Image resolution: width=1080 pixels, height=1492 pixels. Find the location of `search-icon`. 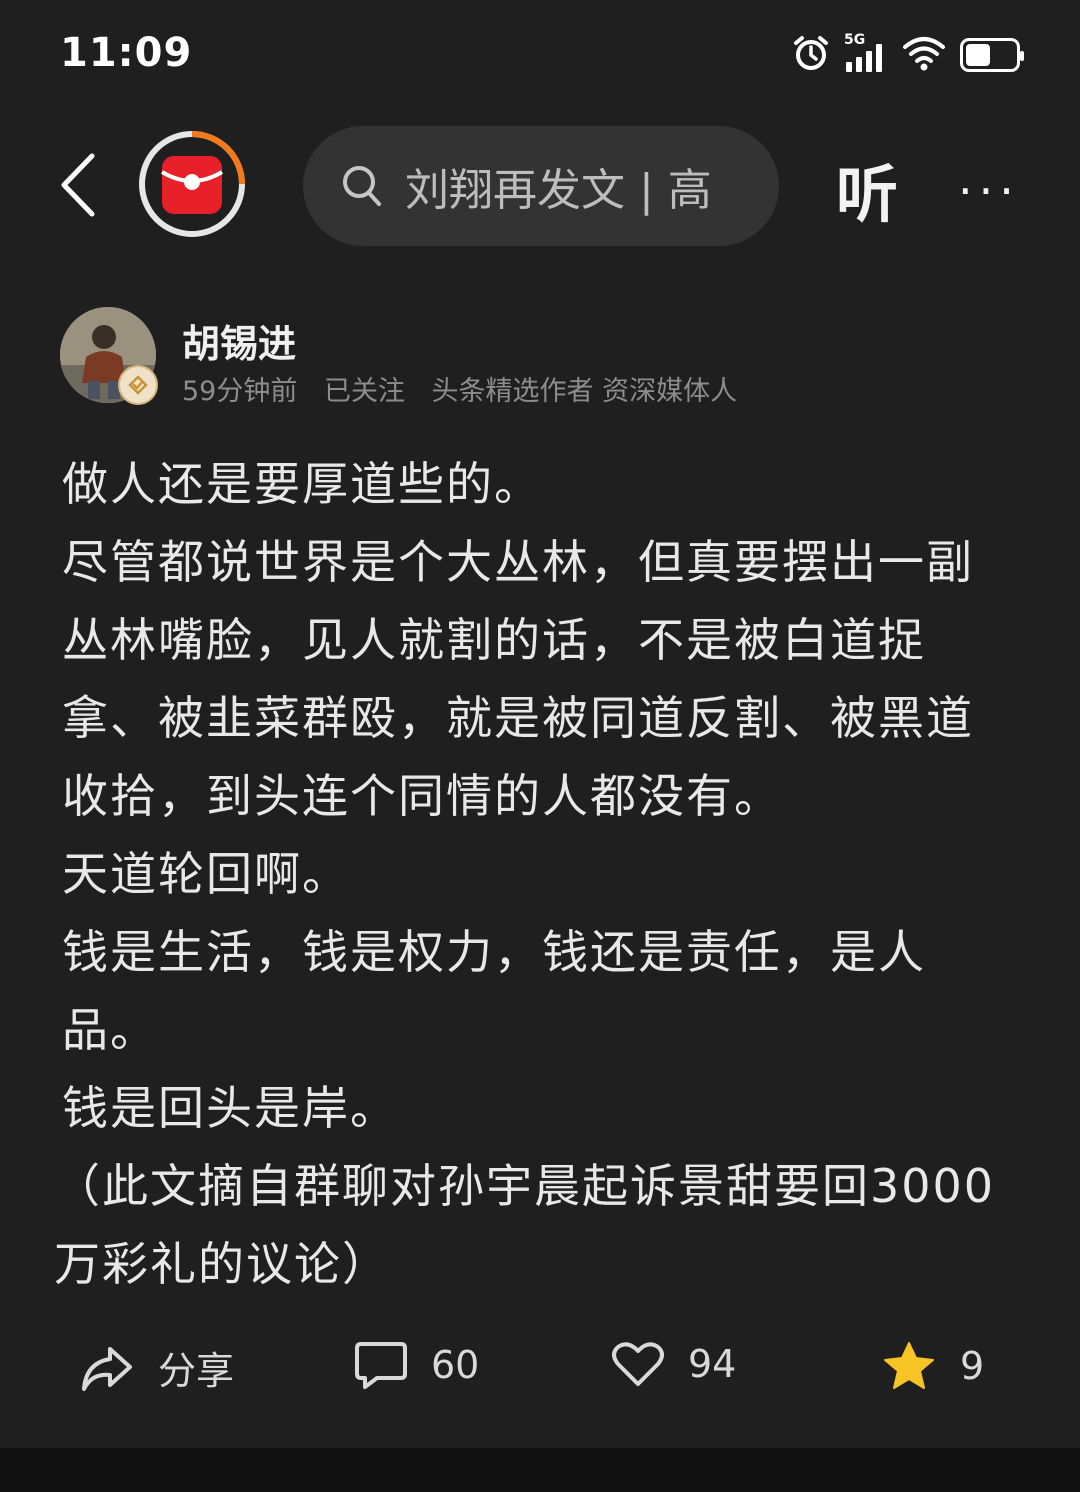

search-icon is located at coordinates (362, 186).